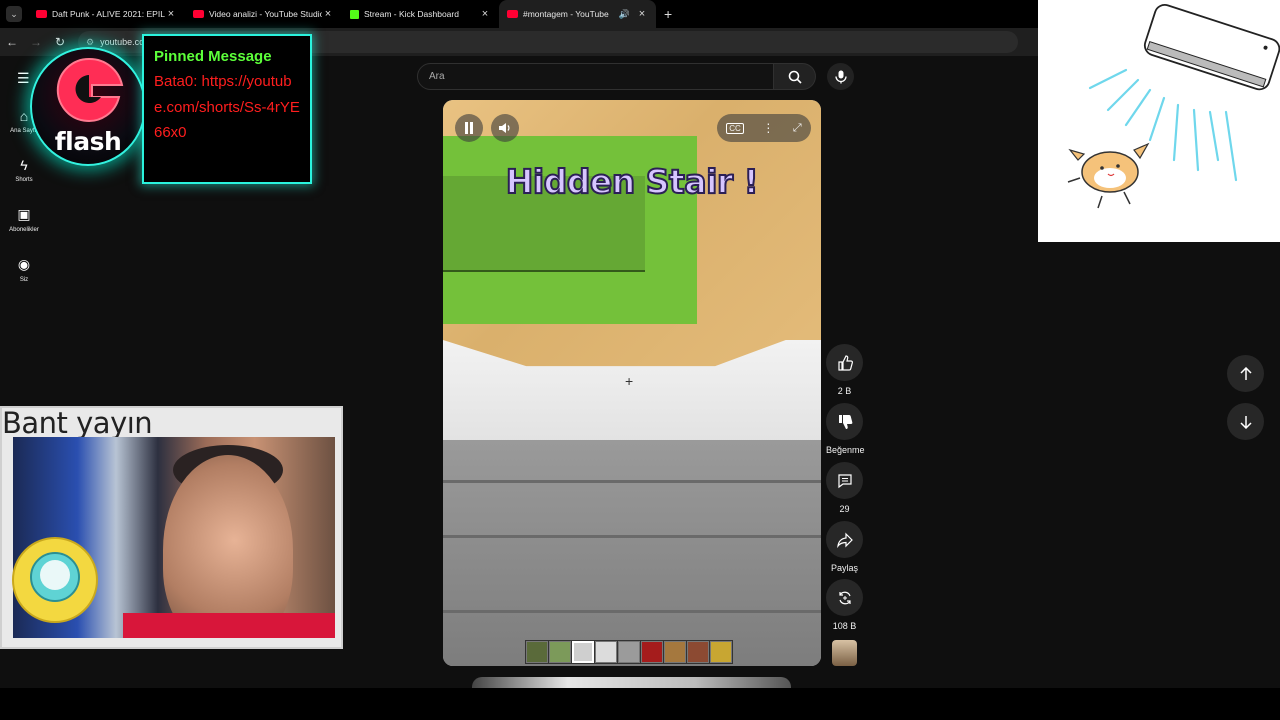 The height and width of the screenshot is (720, 1280). I want to click on dislike-button: Beğenme, so click(845, 429).